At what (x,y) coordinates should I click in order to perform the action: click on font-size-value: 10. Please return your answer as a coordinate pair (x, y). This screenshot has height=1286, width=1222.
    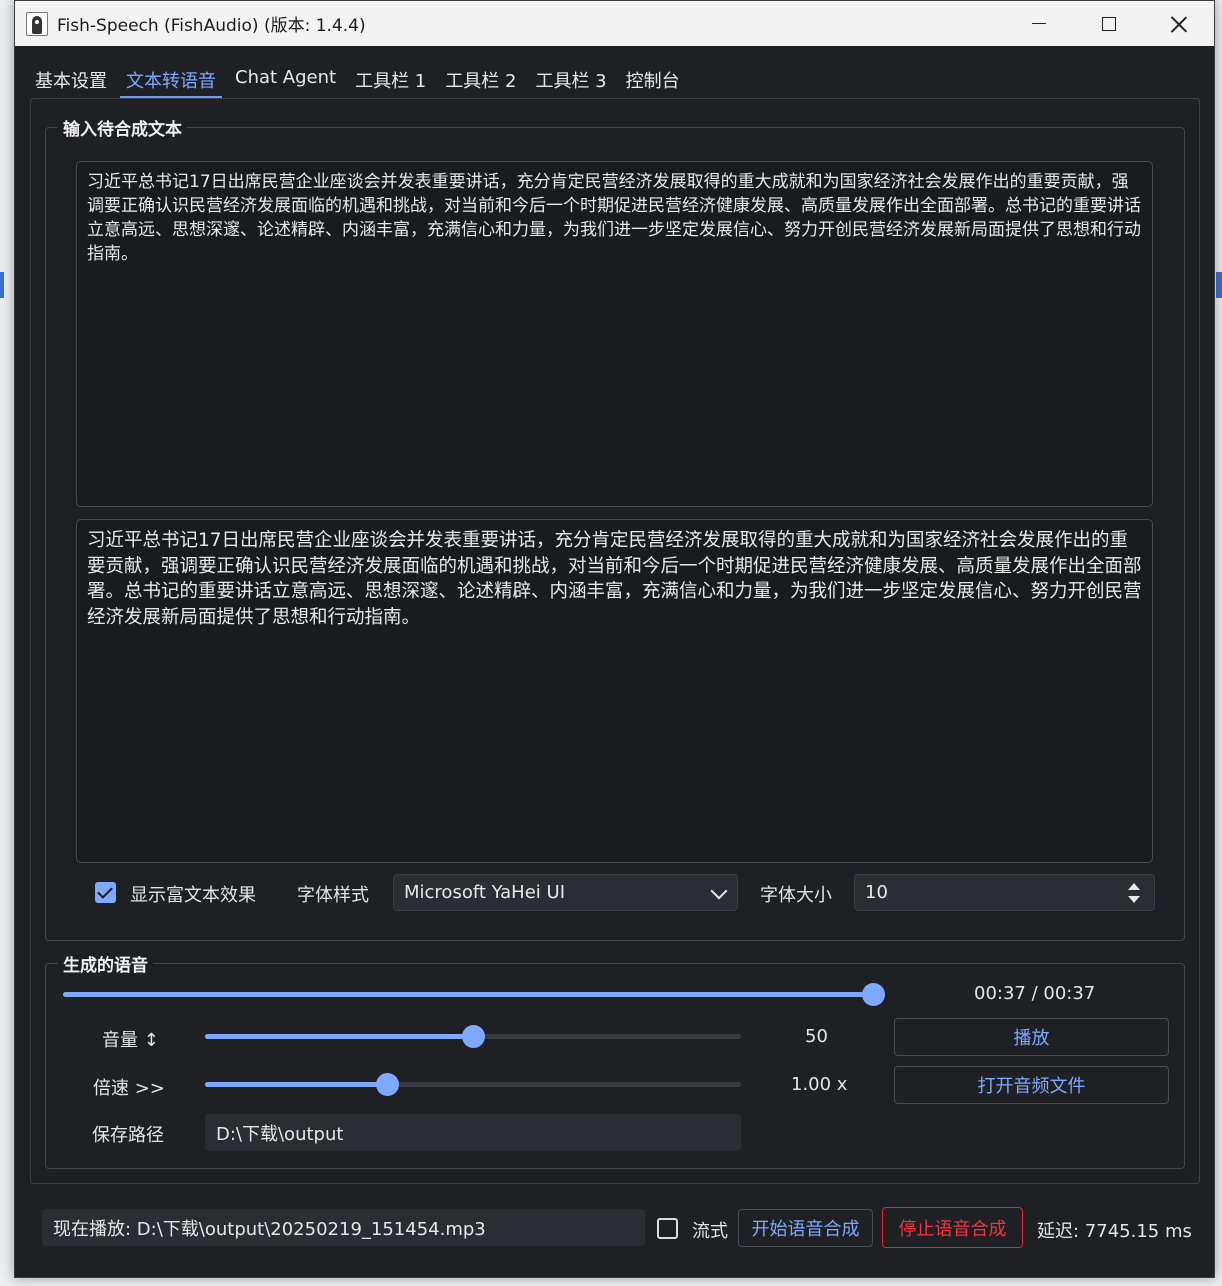
    Looking at the image, I should click on (876, 892).